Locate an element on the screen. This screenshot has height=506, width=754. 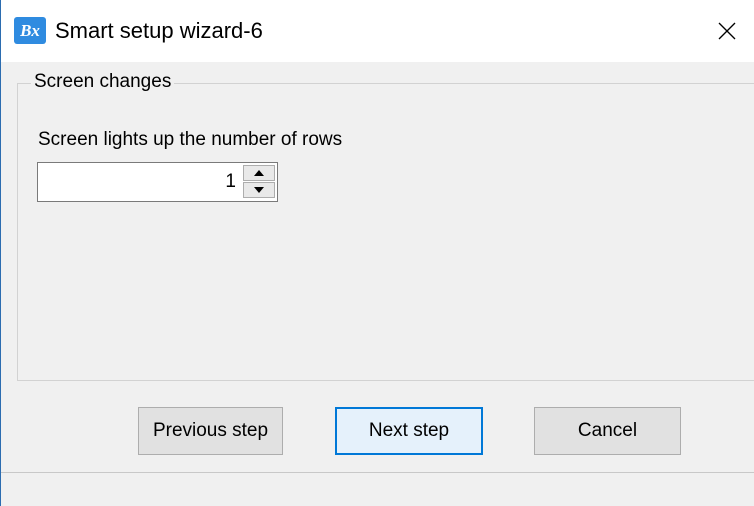
cancel-button: Cancel is located at coordinates (607, 431).